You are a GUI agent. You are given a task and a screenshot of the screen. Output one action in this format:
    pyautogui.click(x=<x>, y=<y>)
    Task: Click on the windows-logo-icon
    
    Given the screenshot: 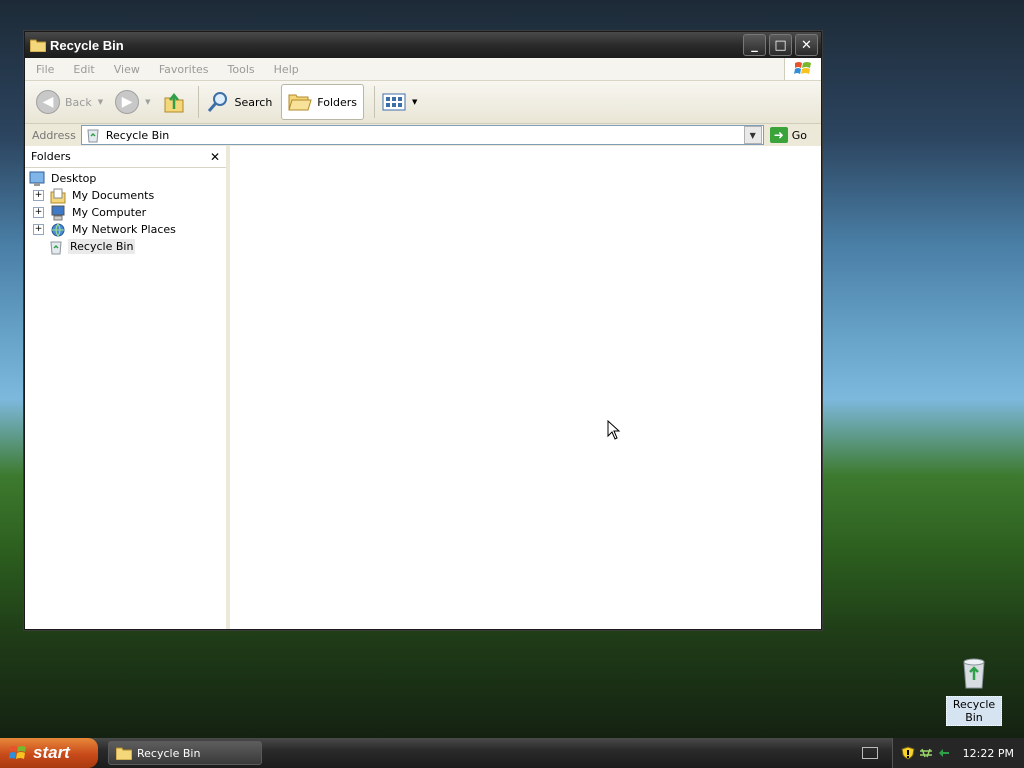 What is the action you would take?
    pyautogui.click(x=802, y=69)
    